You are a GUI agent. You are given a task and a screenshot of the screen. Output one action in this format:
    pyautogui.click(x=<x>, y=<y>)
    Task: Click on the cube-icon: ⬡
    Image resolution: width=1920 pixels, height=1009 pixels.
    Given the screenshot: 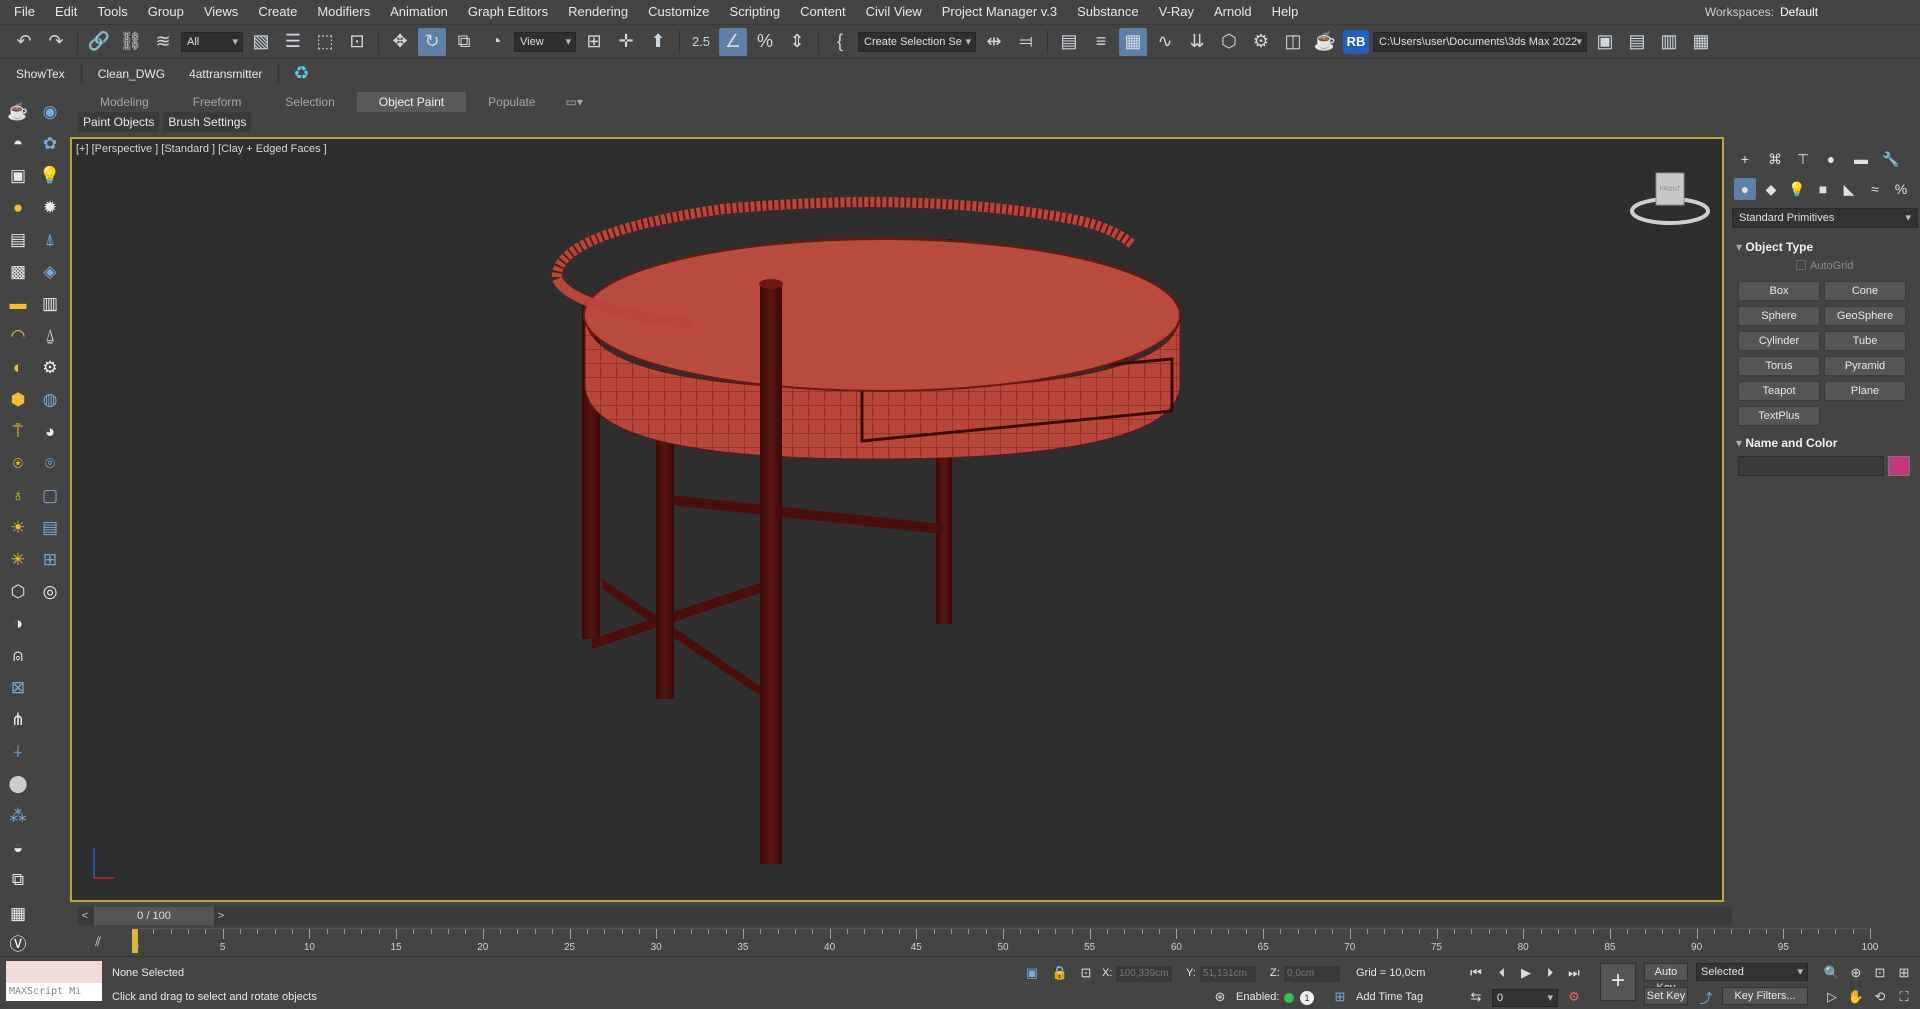 What is the action you would take?
    pyautogui.click(x=18, y=592)
    